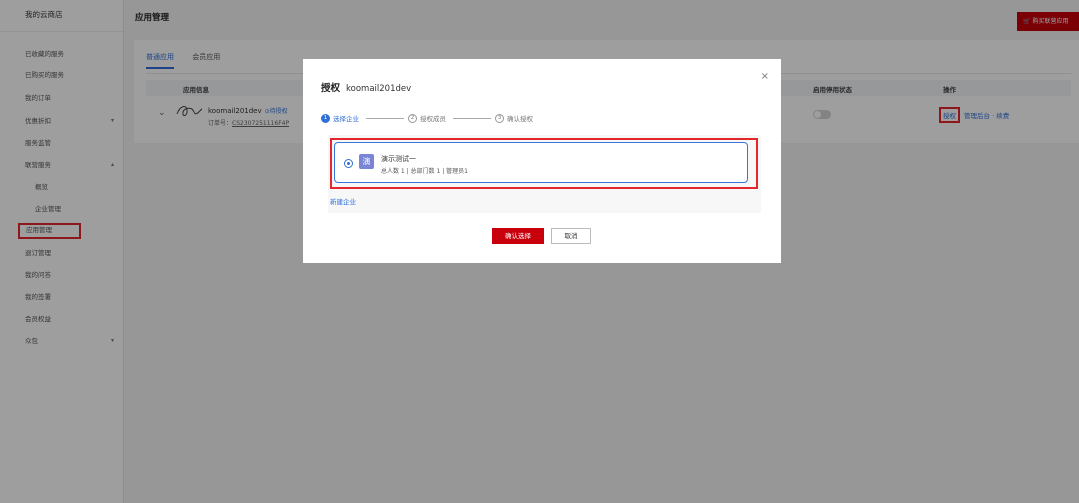  I want to click on step-label: 授权成员, so click(433, 119).